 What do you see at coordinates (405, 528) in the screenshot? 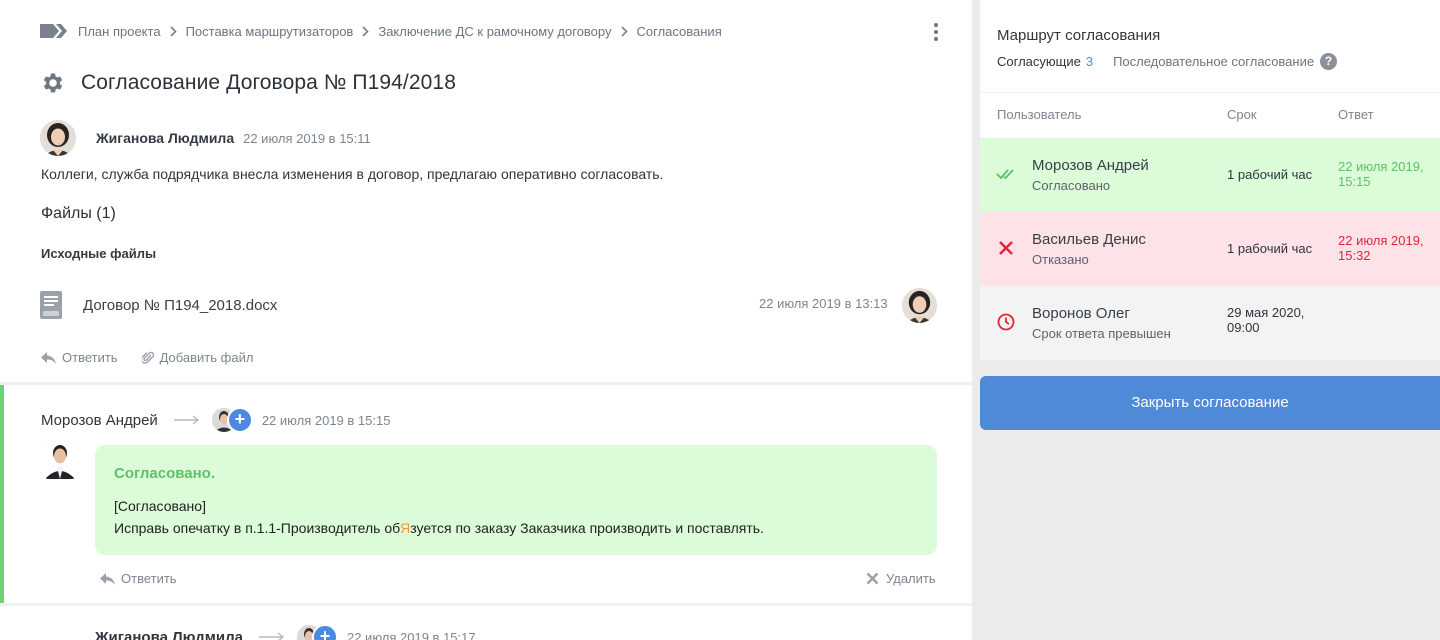
I see `typo-highlight: Я` at bounding box center [405, 528].